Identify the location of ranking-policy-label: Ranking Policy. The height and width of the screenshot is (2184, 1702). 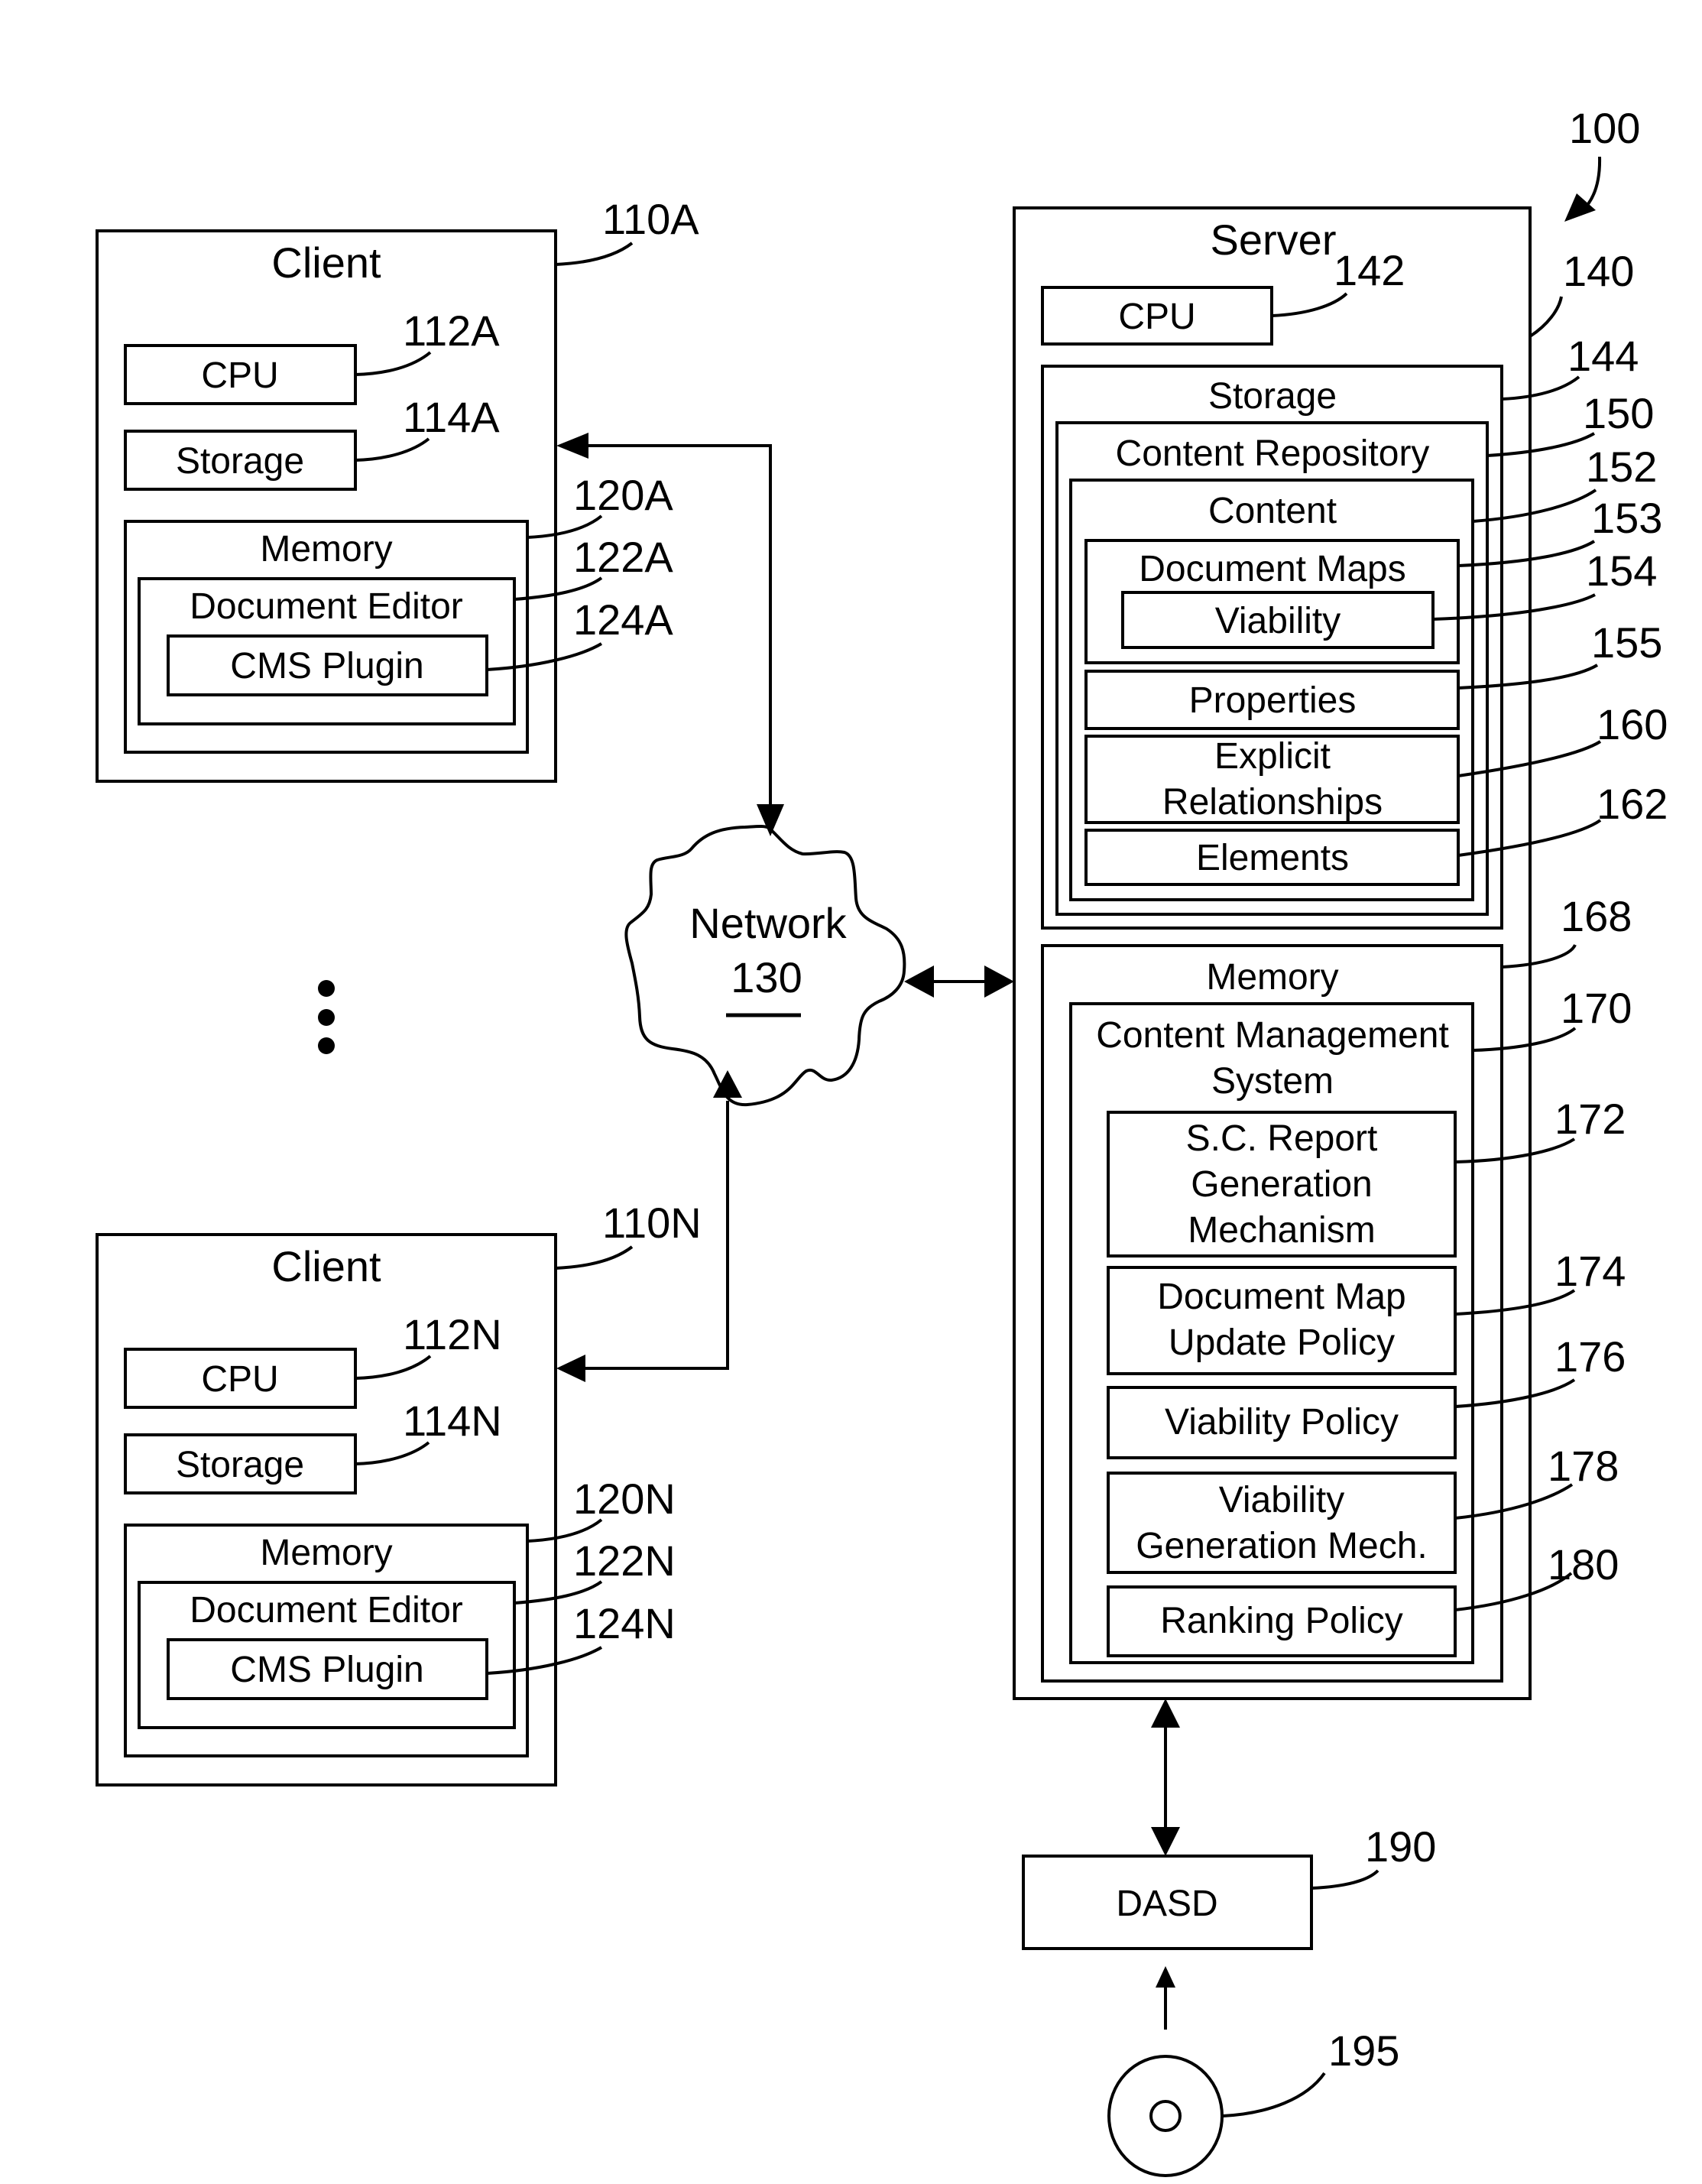
(1281, 1621).